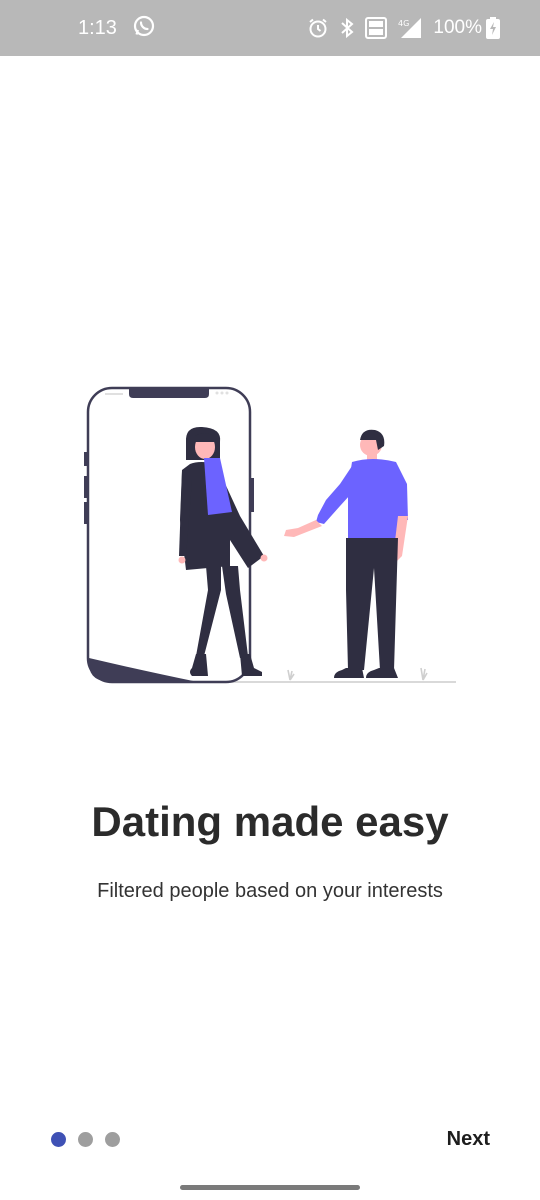  I want to click on whatsapp-icon, so click(144, 28).